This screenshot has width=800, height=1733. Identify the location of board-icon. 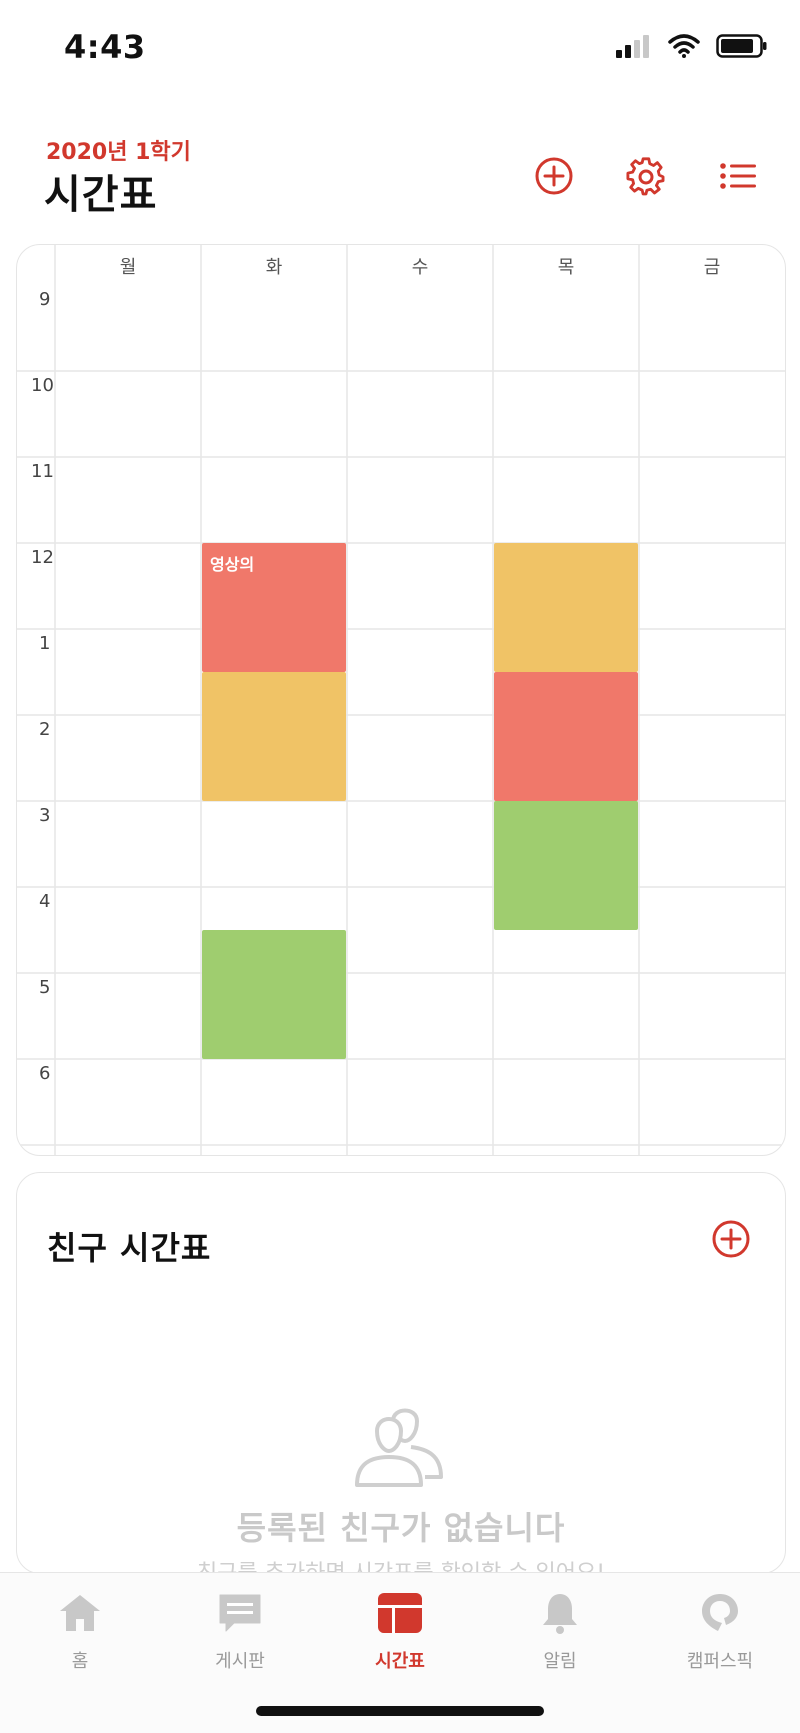
(240, 1613).